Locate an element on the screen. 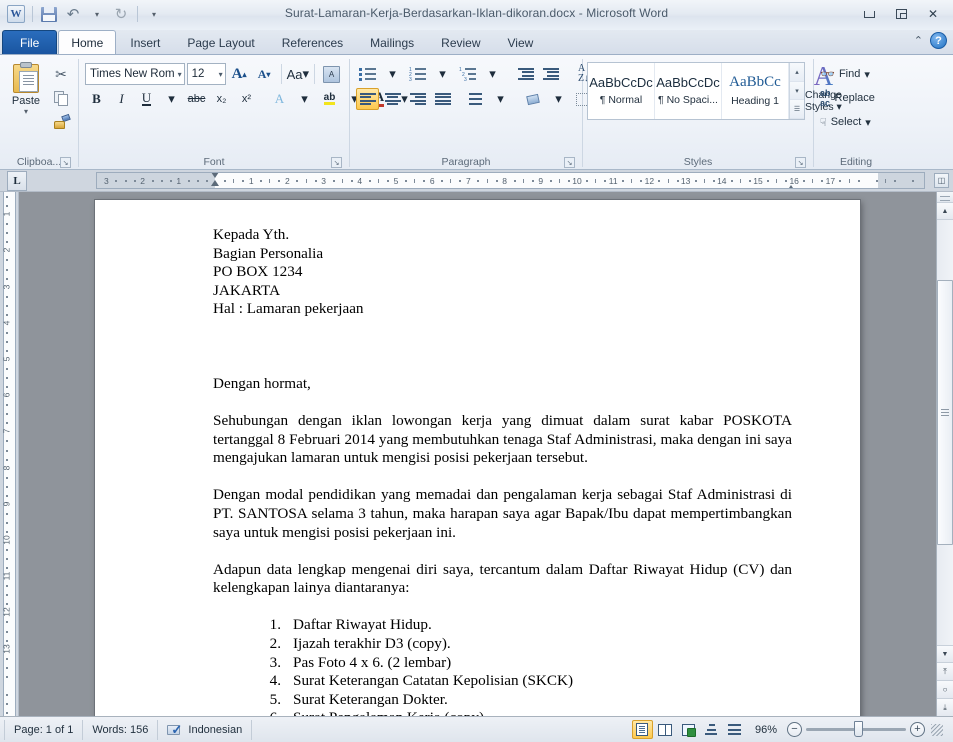  zoom-out-button: − is located at coordinates (794, 729).